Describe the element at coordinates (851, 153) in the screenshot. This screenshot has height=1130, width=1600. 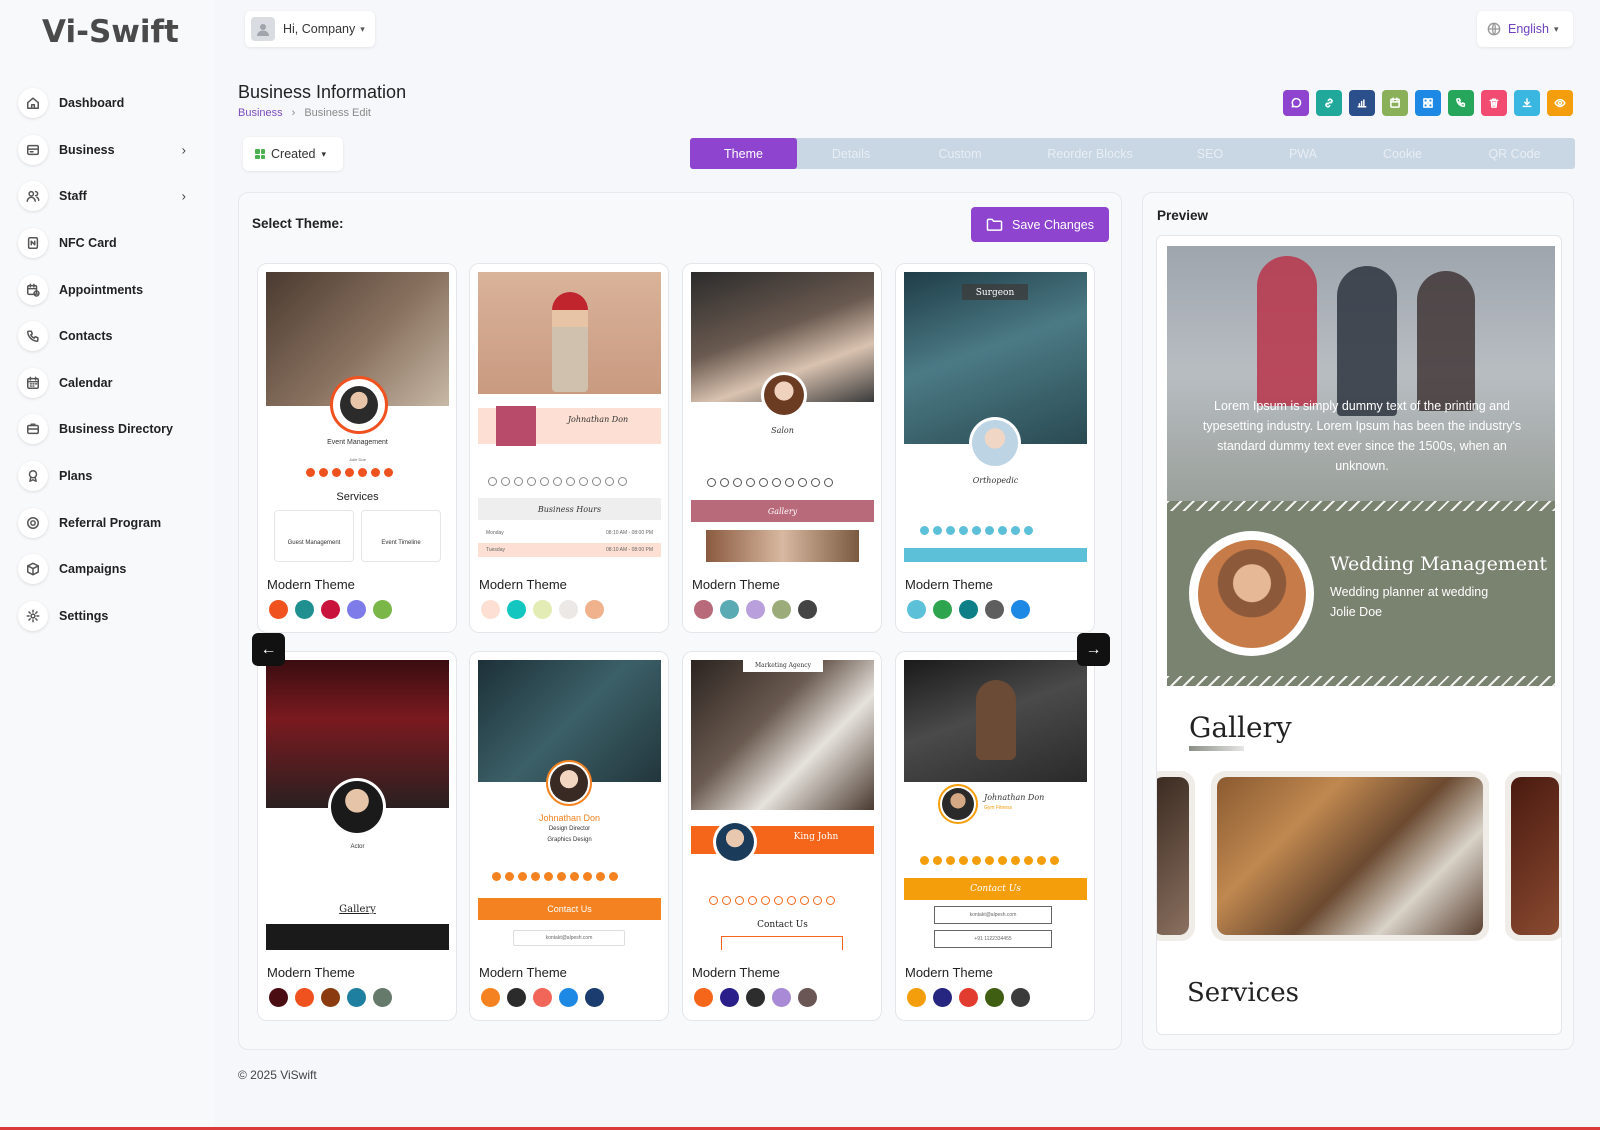
I see `tab-details: Details` at that location.